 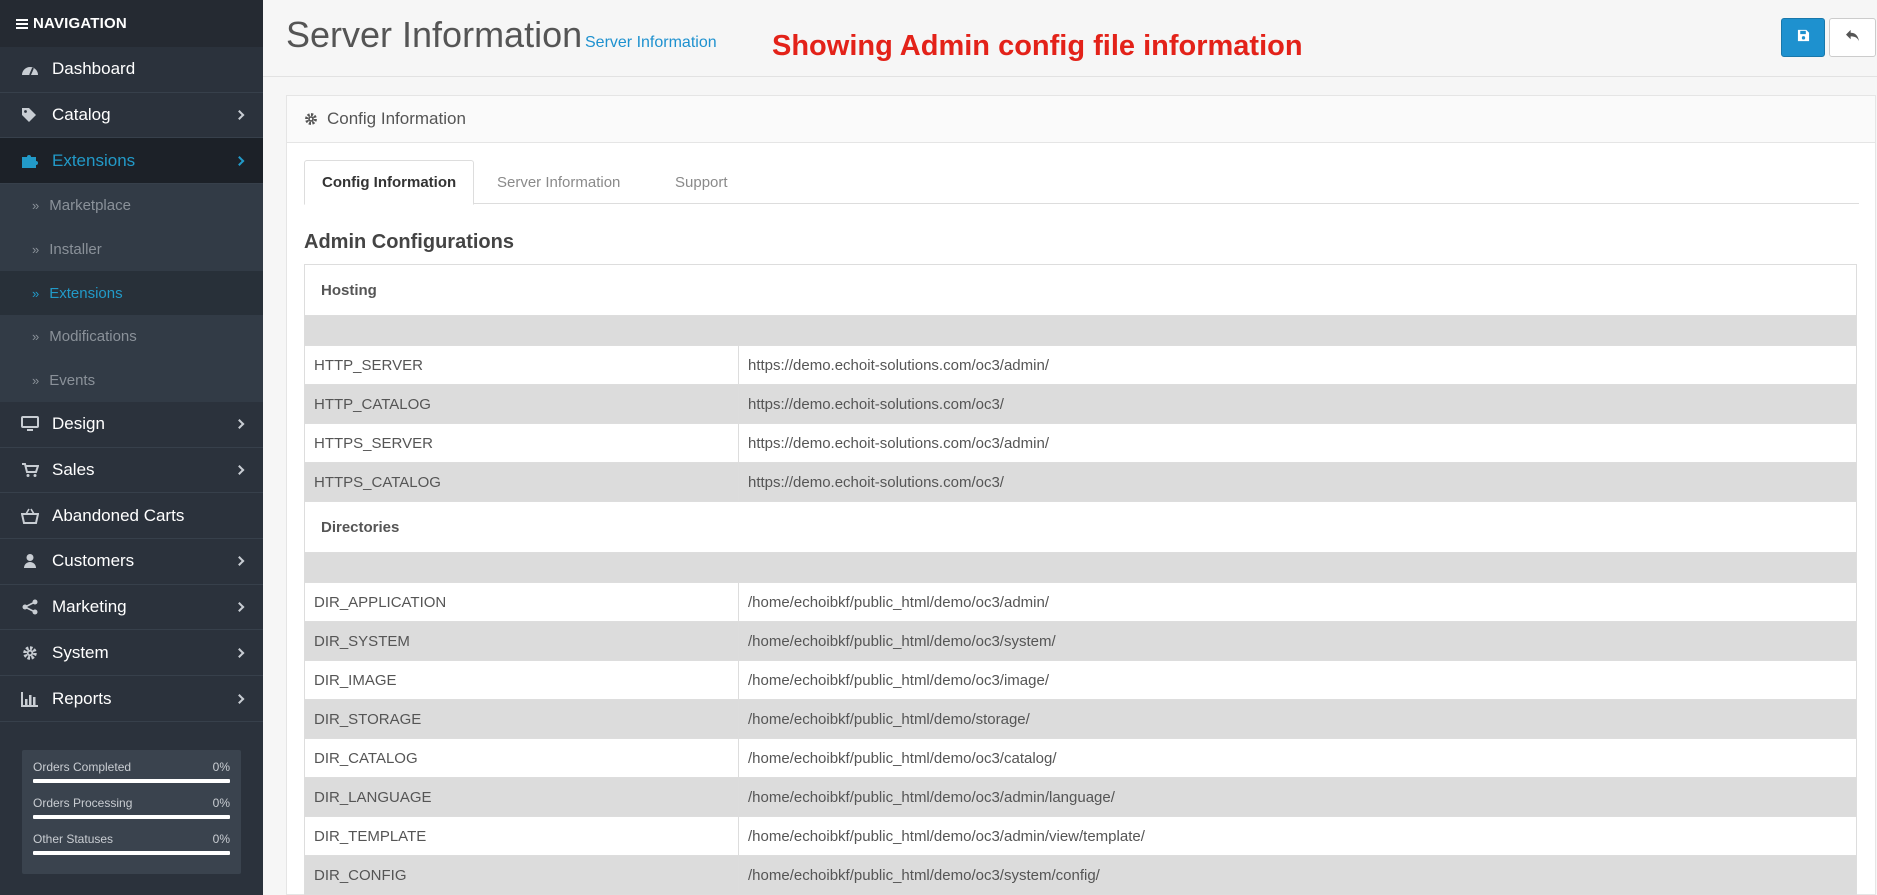 I want to click on stat-orders-completed: Orders Completed 0%, so click(x=131, y=771).